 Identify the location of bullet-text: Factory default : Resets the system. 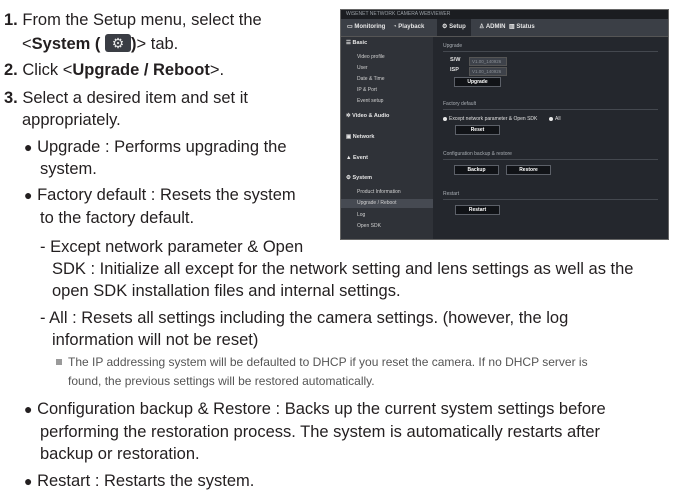
(166, 195).